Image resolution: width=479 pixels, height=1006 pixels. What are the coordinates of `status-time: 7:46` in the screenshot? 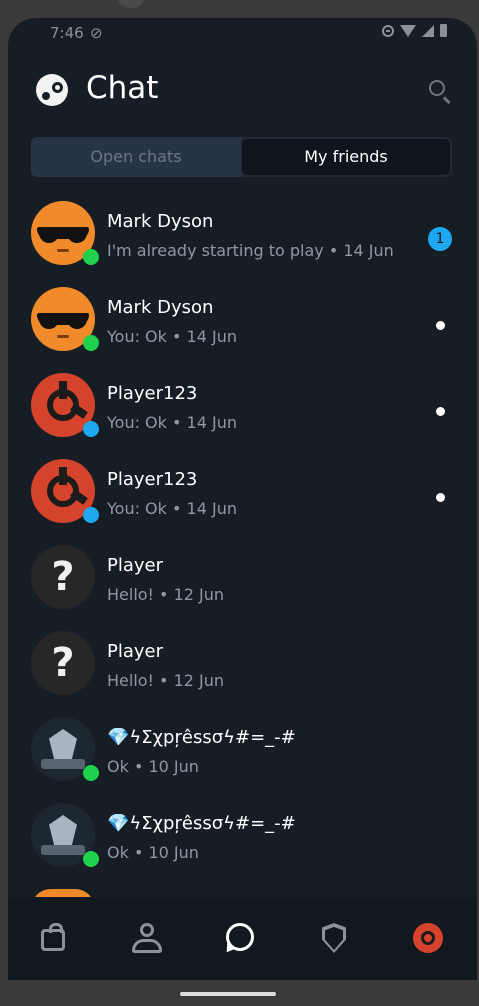 It's located at (67, 33).